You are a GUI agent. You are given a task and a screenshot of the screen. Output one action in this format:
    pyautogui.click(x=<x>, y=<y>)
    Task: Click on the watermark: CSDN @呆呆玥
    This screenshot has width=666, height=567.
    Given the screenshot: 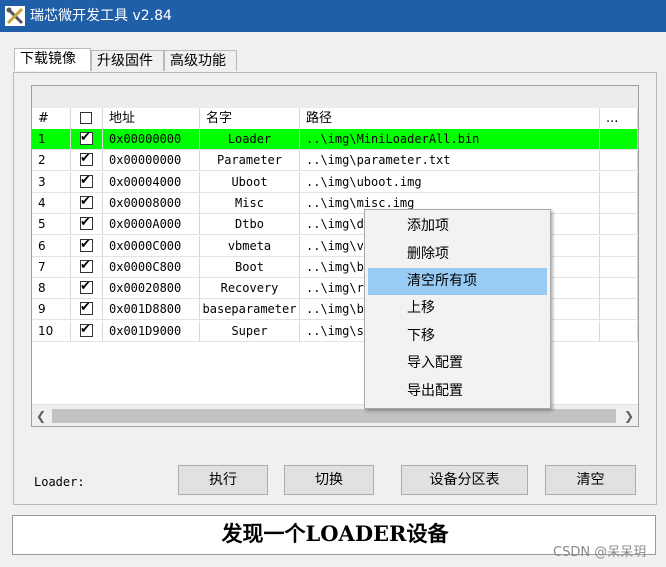 What is the action you would take?
    pyautogui.click(x=600, y=552)
    